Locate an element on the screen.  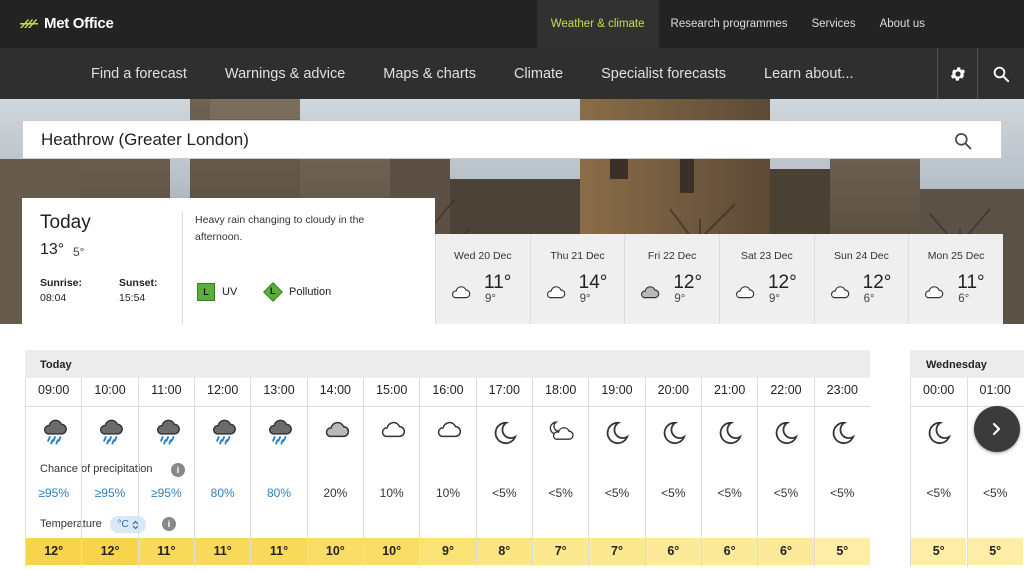
day-tab: Sat 23 Dec 12° 9° is located at coordinates (766, 279).